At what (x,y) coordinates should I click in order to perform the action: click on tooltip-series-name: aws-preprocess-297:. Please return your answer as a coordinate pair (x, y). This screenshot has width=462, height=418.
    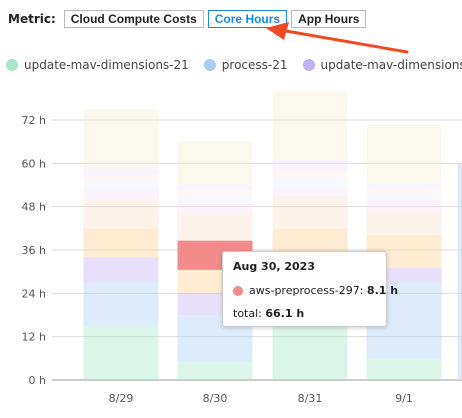
    Looking at the image, I should click on (306, 290).